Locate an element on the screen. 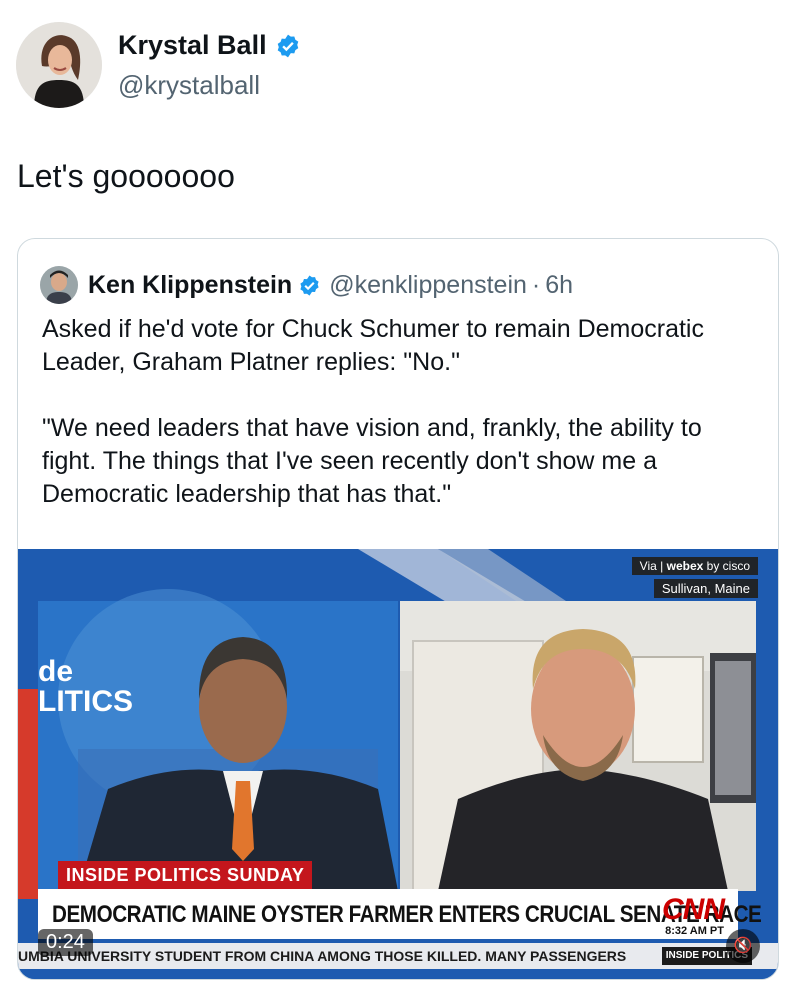  author-avatar is located at coordinates (59, 65).